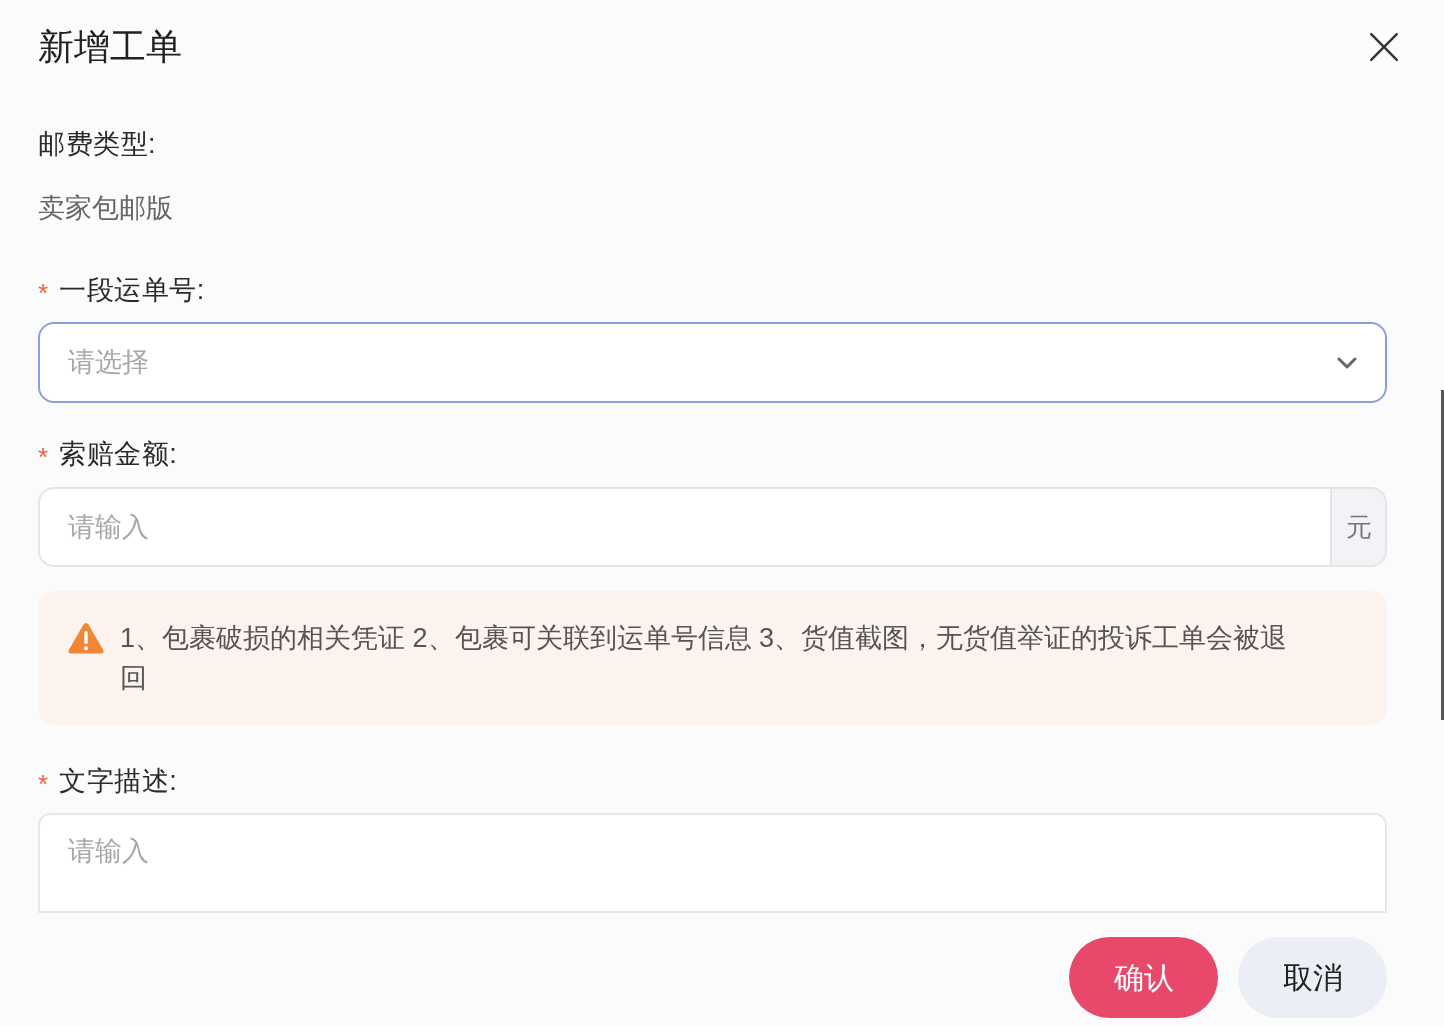  What do you see at coordinates (712, 863) in the screenshot?
I see `description-field: 请输入` at bounding box center [712, 863].